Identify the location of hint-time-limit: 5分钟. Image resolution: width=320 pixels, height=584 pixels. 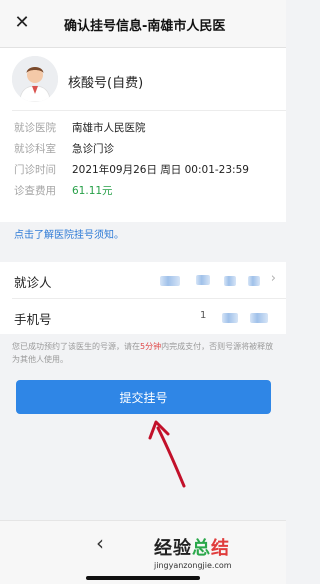
(151, 346).